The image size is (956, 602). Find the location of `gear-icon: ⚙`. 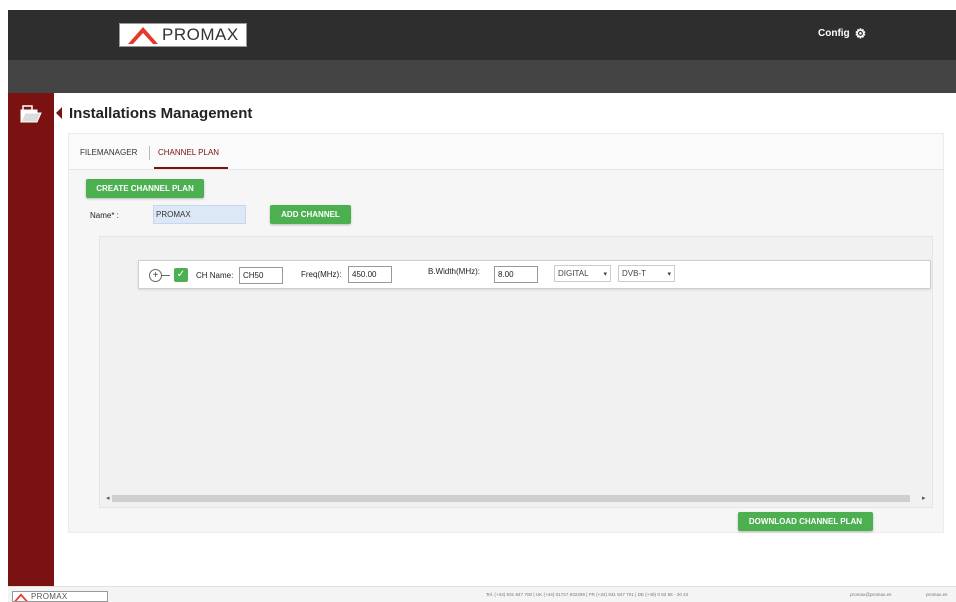

gear-icon: ⚙ is located at coordinates (860, 33).